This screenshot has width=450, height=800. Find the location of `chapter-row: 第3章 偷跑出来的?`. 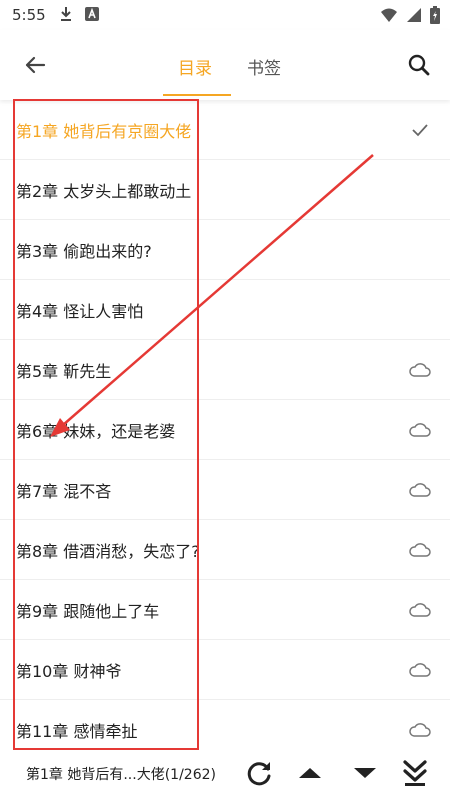

chapter-row: 第3章 偷跑出来的? is located at coordinates (225, 250).